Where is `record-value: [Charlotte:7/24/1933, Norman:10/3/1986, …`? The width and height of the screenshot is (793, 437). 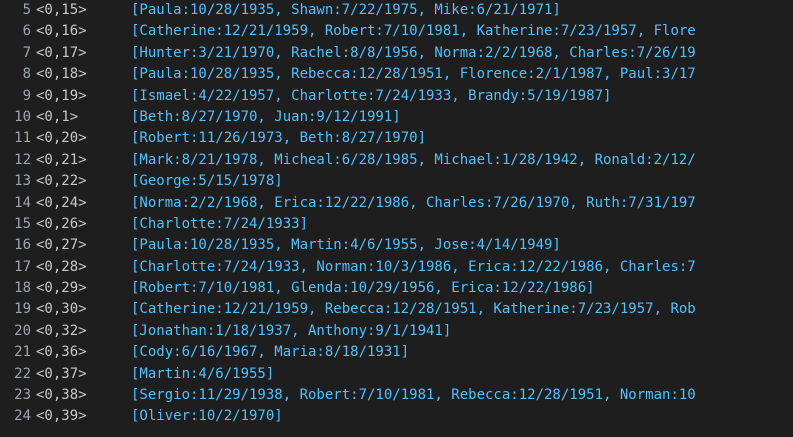 record-value: [Charlotte:7/24/1933, Norman:10/3/1986, … is located at coordinates (413, 266).